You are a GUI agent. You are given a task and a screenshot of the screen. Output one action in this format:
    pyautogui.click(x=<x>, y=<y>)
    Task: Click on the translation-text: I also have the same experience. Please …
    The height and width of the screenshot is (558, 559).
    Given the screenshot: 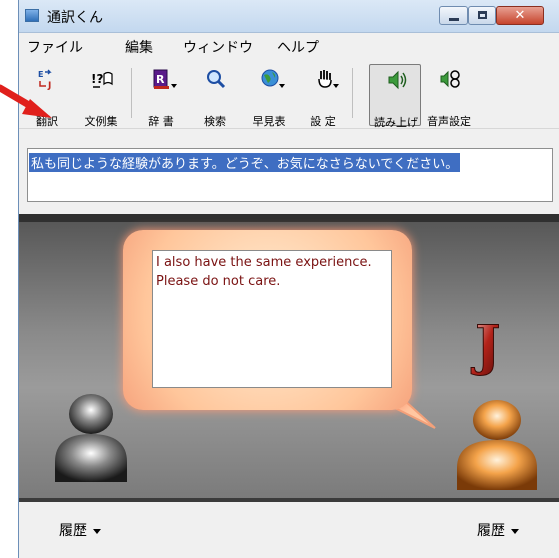 What is the action you would take?
    pyautogui.click(x=264, y=272)
    